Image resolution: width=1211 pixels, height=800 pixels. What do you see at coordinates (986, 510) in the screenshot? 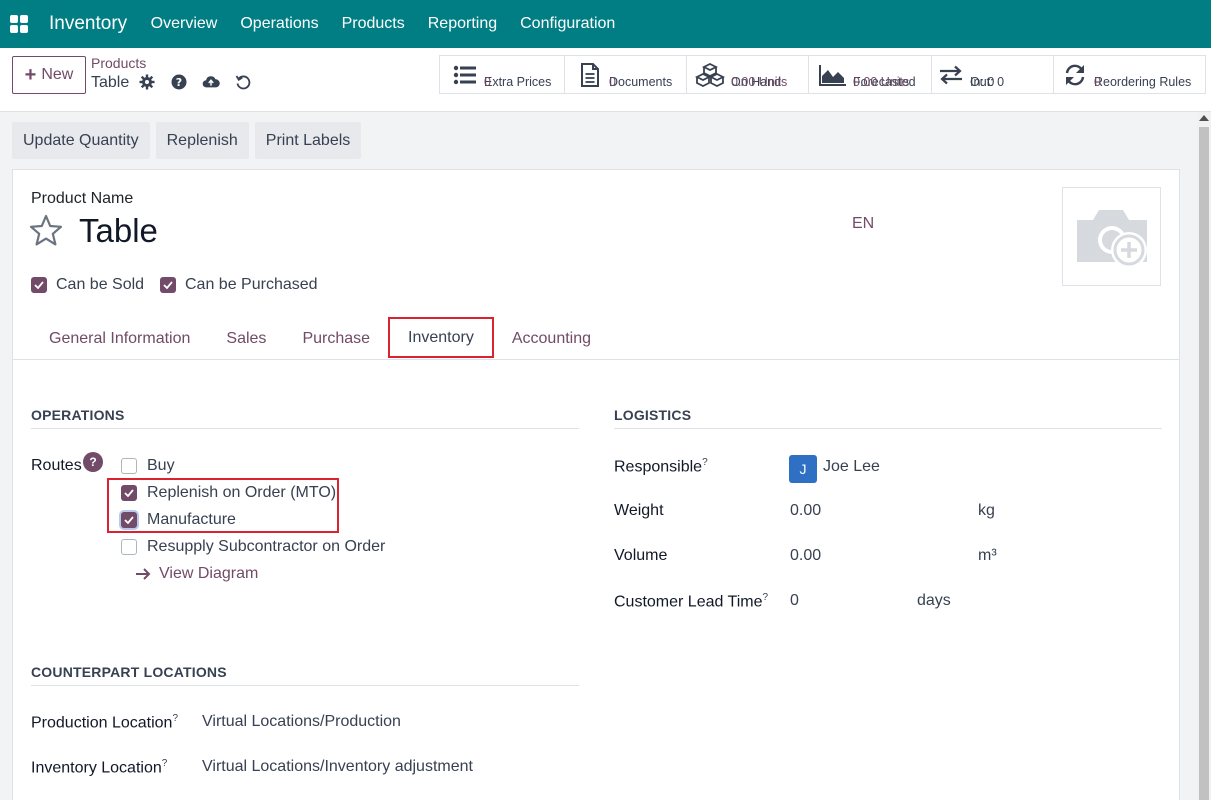
I see `weight-unit: kg` at bounding box center [986, 510].